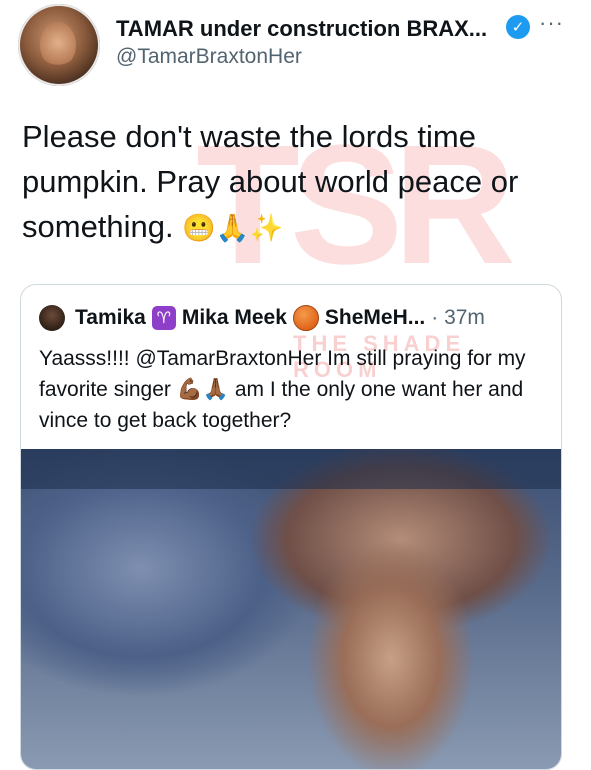  I want to click on aries-icon: ♈, so click(163, 318).